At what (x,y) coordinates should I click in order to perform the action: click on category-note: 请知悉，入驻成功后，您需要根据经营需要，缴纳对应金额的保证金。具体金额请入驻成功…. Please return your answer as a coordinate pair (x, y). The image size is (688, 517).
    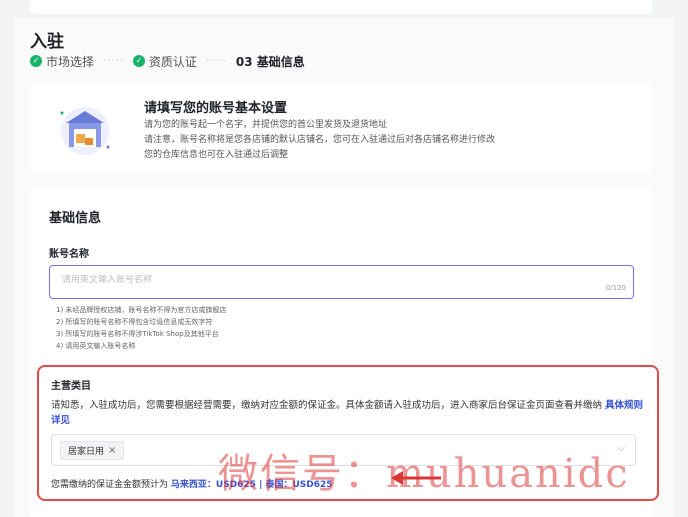
    Looking at the image, I should click on (351, 413).